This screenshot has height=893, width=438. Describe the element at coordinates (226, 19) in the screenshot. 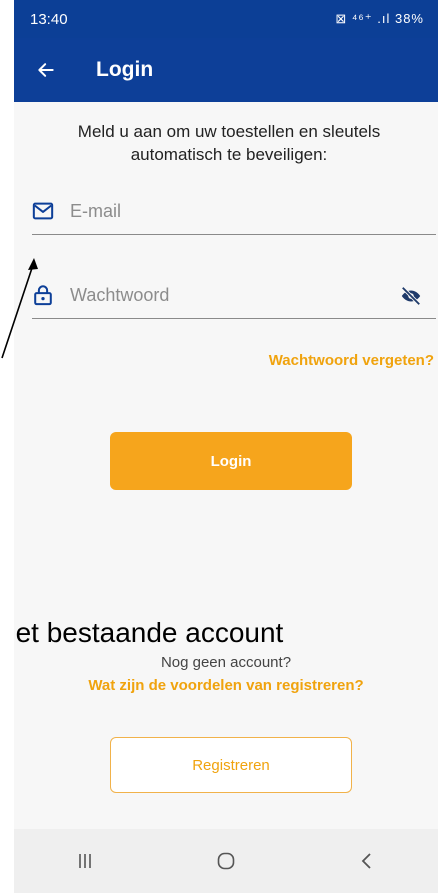

I see `status-bar: 13:40 ⊠ ⁴⁶⁺ .ıl 38%` at that location.